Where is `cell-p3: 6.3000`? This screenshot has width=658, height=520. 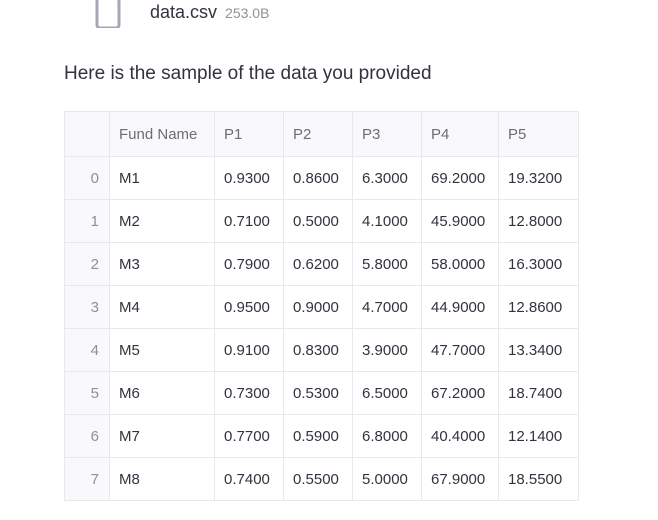 cell-p3: 6.3000 is located at coordinates (387, 178).